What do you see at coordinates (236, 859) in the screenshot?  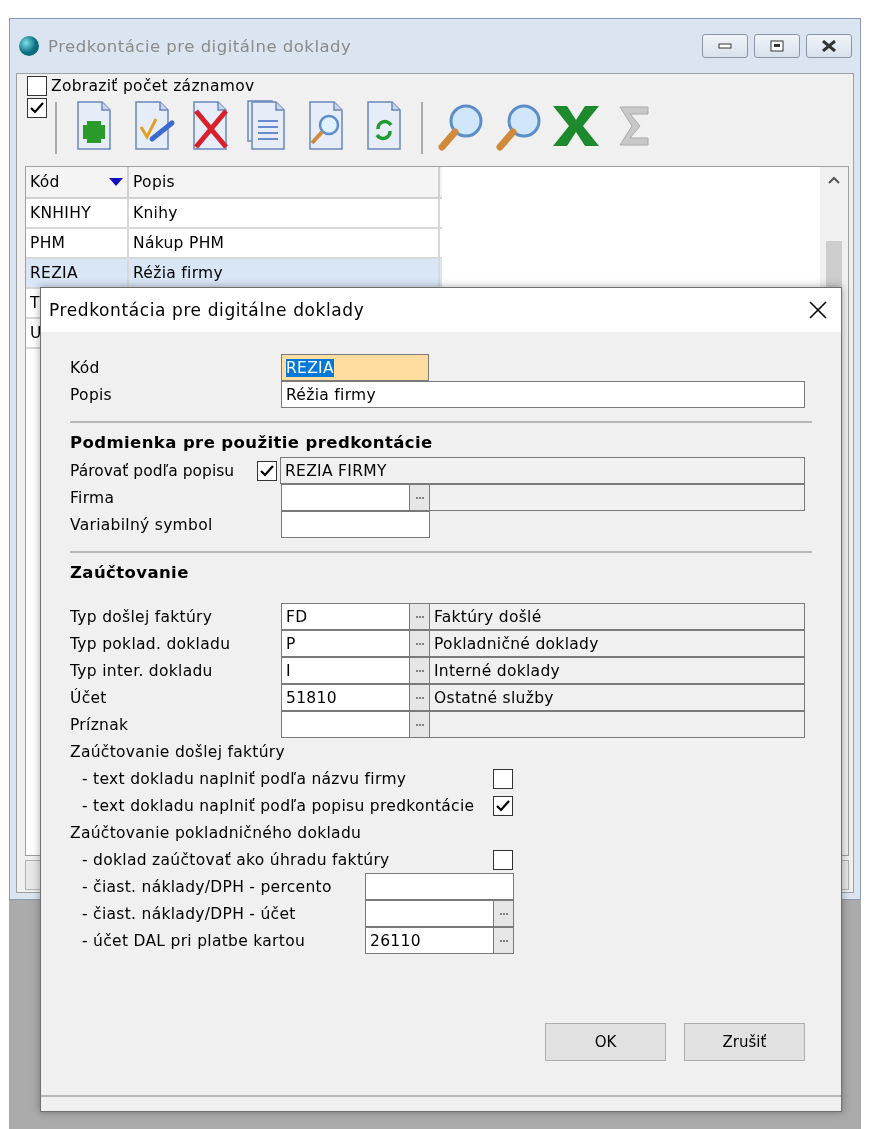 I see `field-label: - doklad zaúčtovať ako úhradu faktúry` at bounding box center [236, 859].